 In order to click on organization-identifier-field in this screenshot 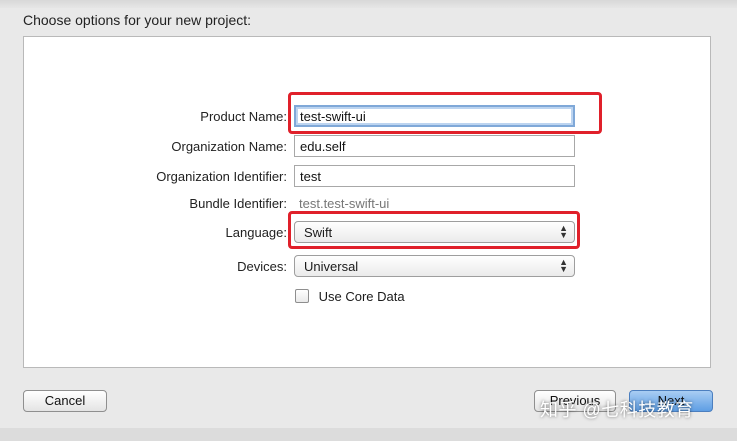, I will do `click(434, 176)`.